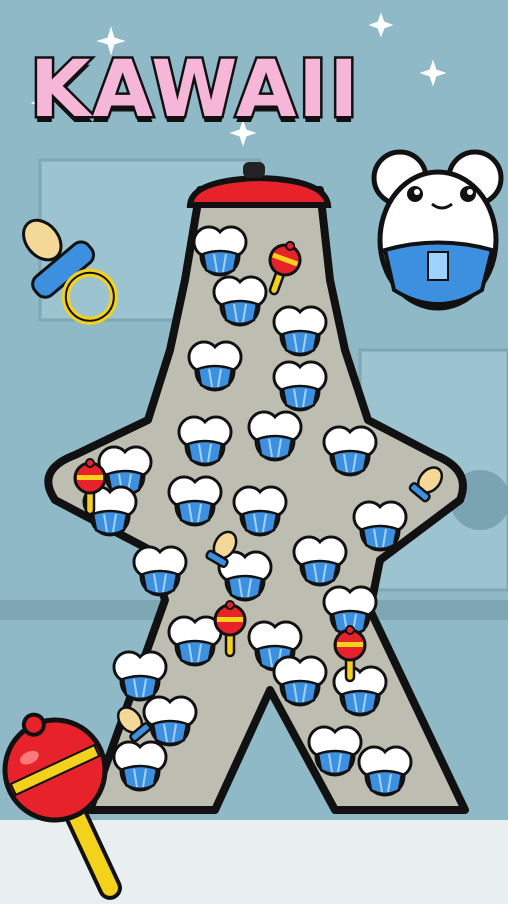 Image resolution: width=508 pixels, height=904 pixels. What do you see at coordinates (194, 90) in the screenshot?
I see `game-title: KAWAII` at bounding box center [194, 90].